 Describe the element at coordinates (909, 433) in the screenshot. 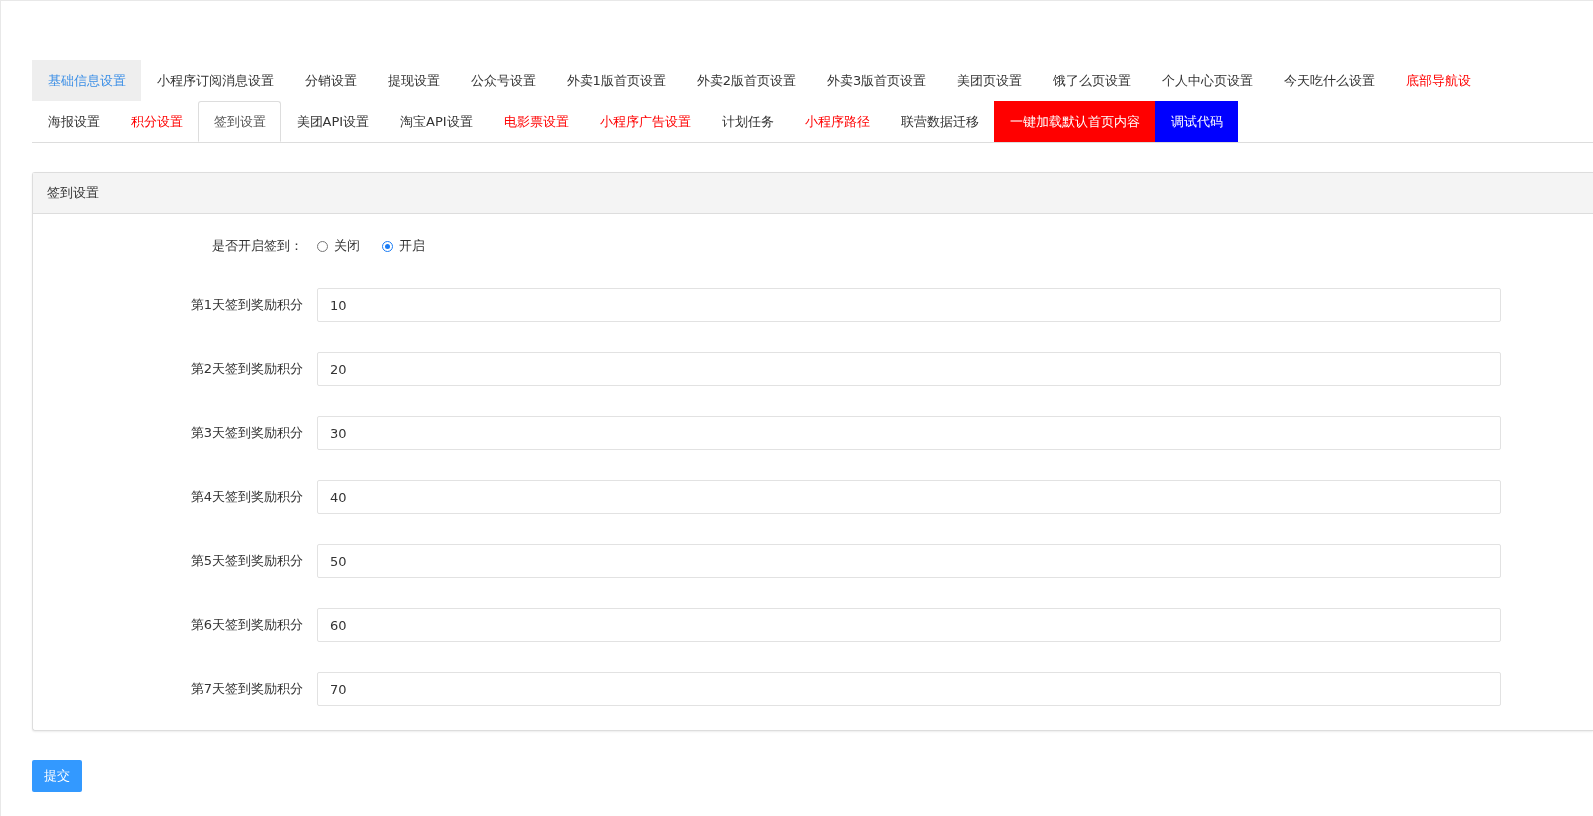

I see `input-field: 30` at that location.